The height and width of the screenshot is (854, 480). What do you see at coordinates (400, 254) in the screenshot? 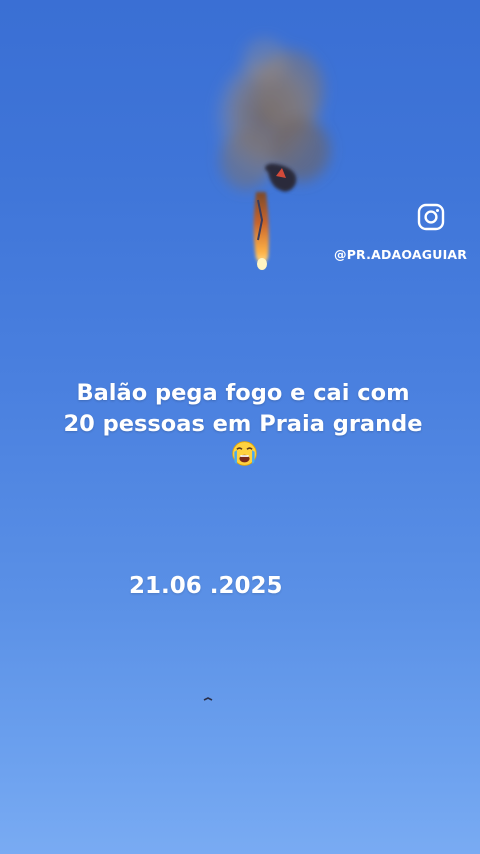
I see `instagram-handle: @PR.ADAOAGUIAR` at bounding box center [400, 254].